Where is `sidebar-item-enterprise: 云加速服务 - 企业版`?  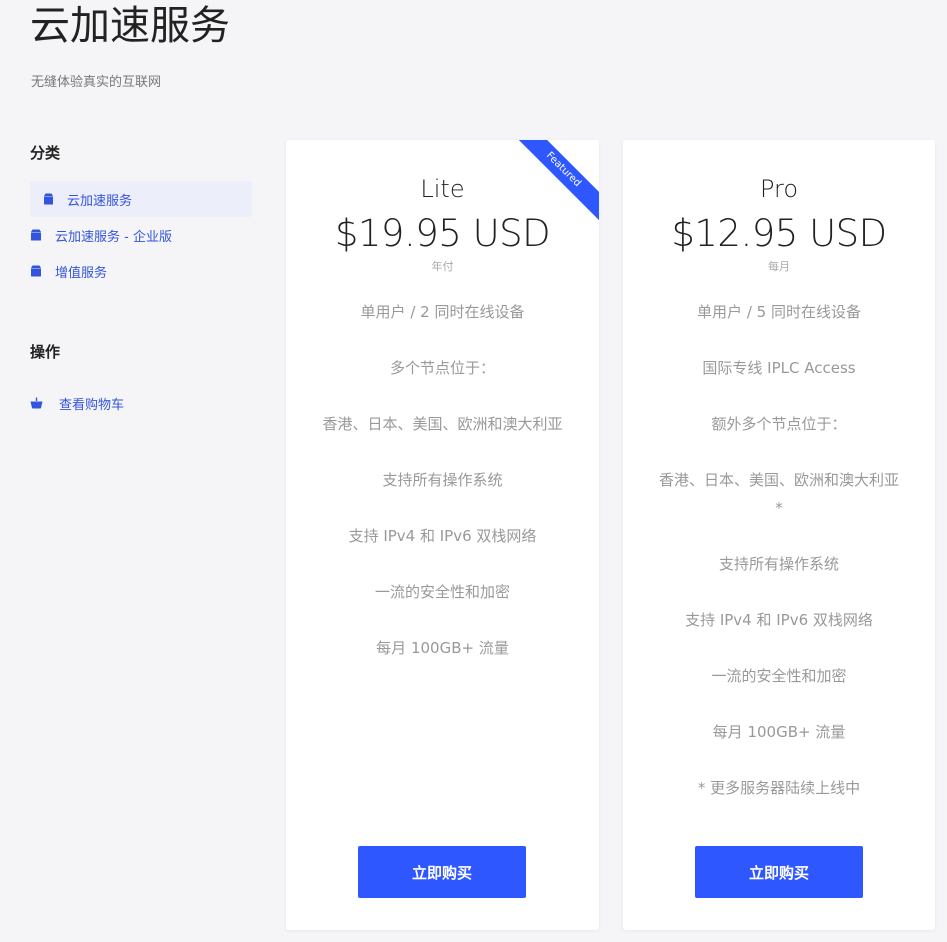
sidebar-item-enterprise: 云加速服务 - 企业版 is located at coordinates (142, 235).